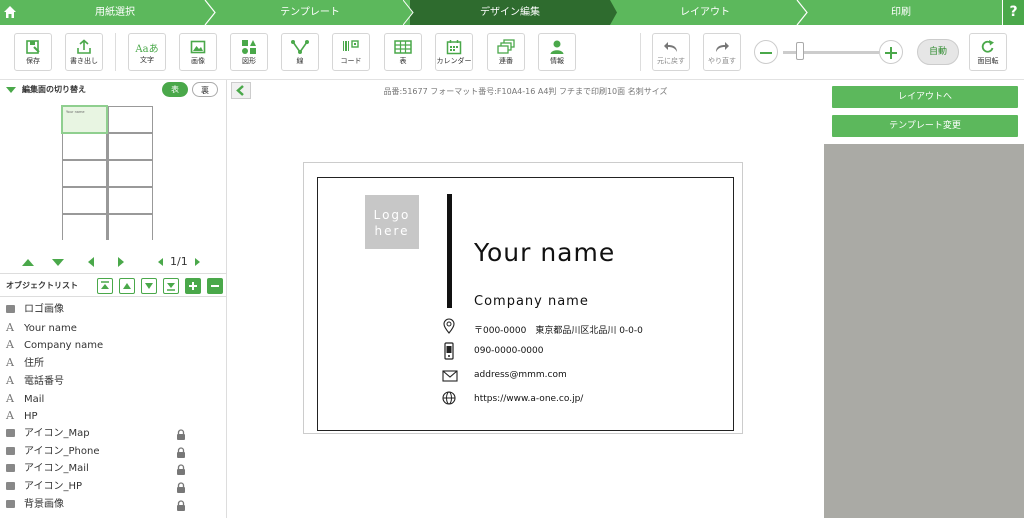  I want to click on your-name-text: Your name, so click(544, 252).